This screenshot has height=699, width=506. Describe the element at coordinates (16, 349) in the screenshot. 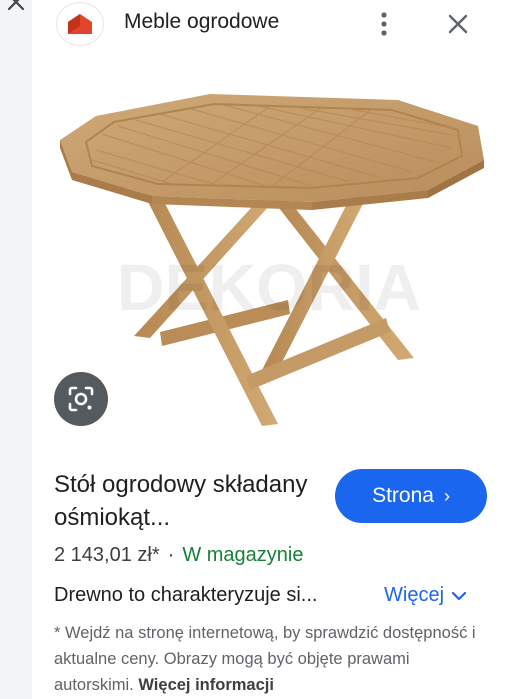

I see `background-panel-edge` at that location.